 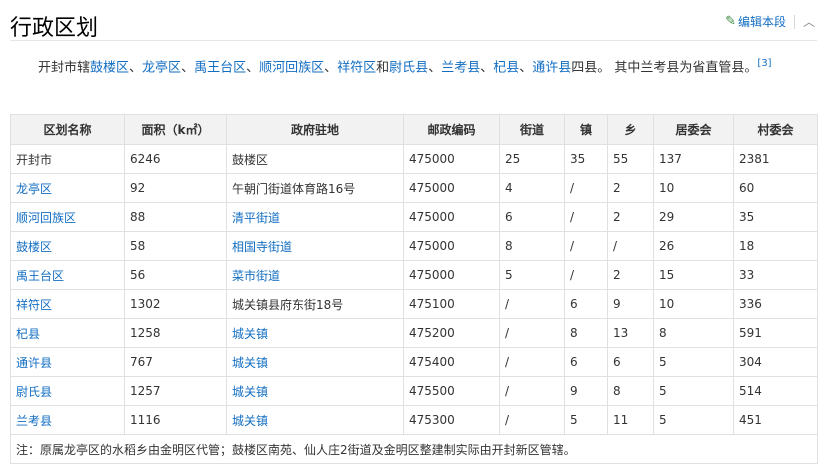 What do you see at coordinates (175, 333) in the screenshot?
I see `cell-area: 1258` at bounding box center [175, 333].